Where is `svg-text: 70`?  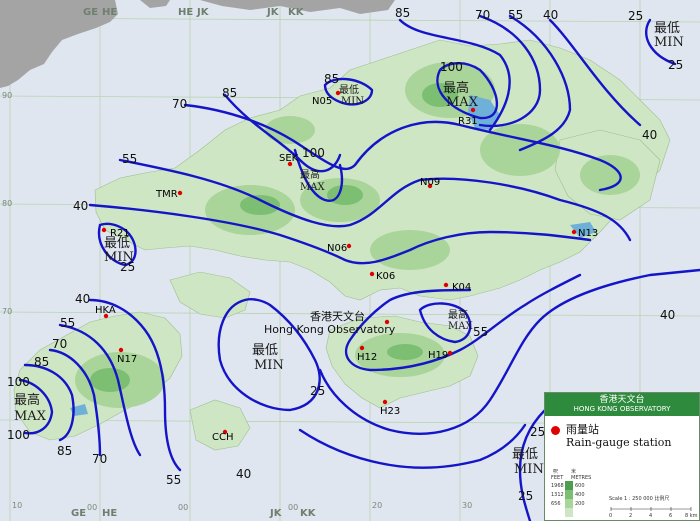
svg-text: 70 is located at coordinates (7, 311).